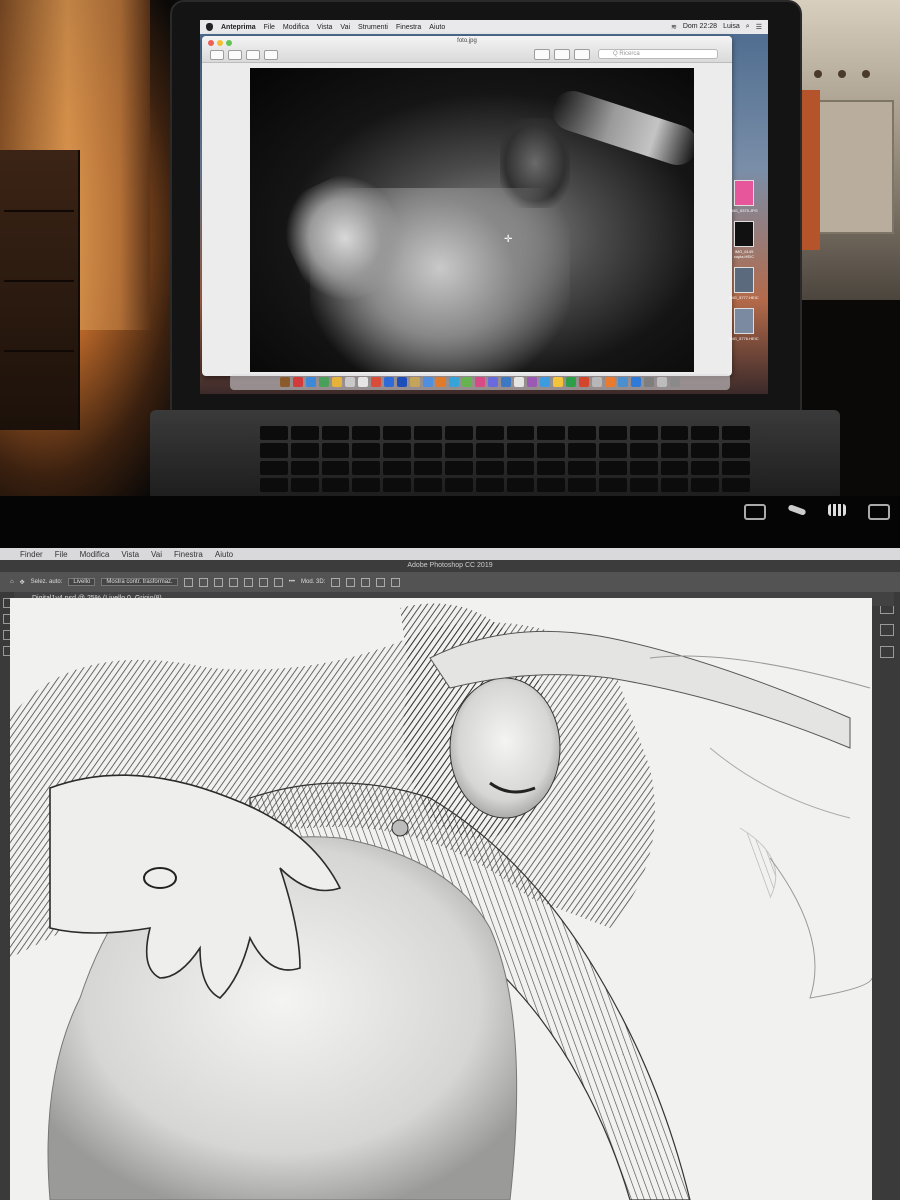 The height and width of the screenshot is (1200, 900). What do you see at coordinates (658, 54) in the screenshot?
I see `search-field: Q Ricerca` at bounding box center [658, 54].